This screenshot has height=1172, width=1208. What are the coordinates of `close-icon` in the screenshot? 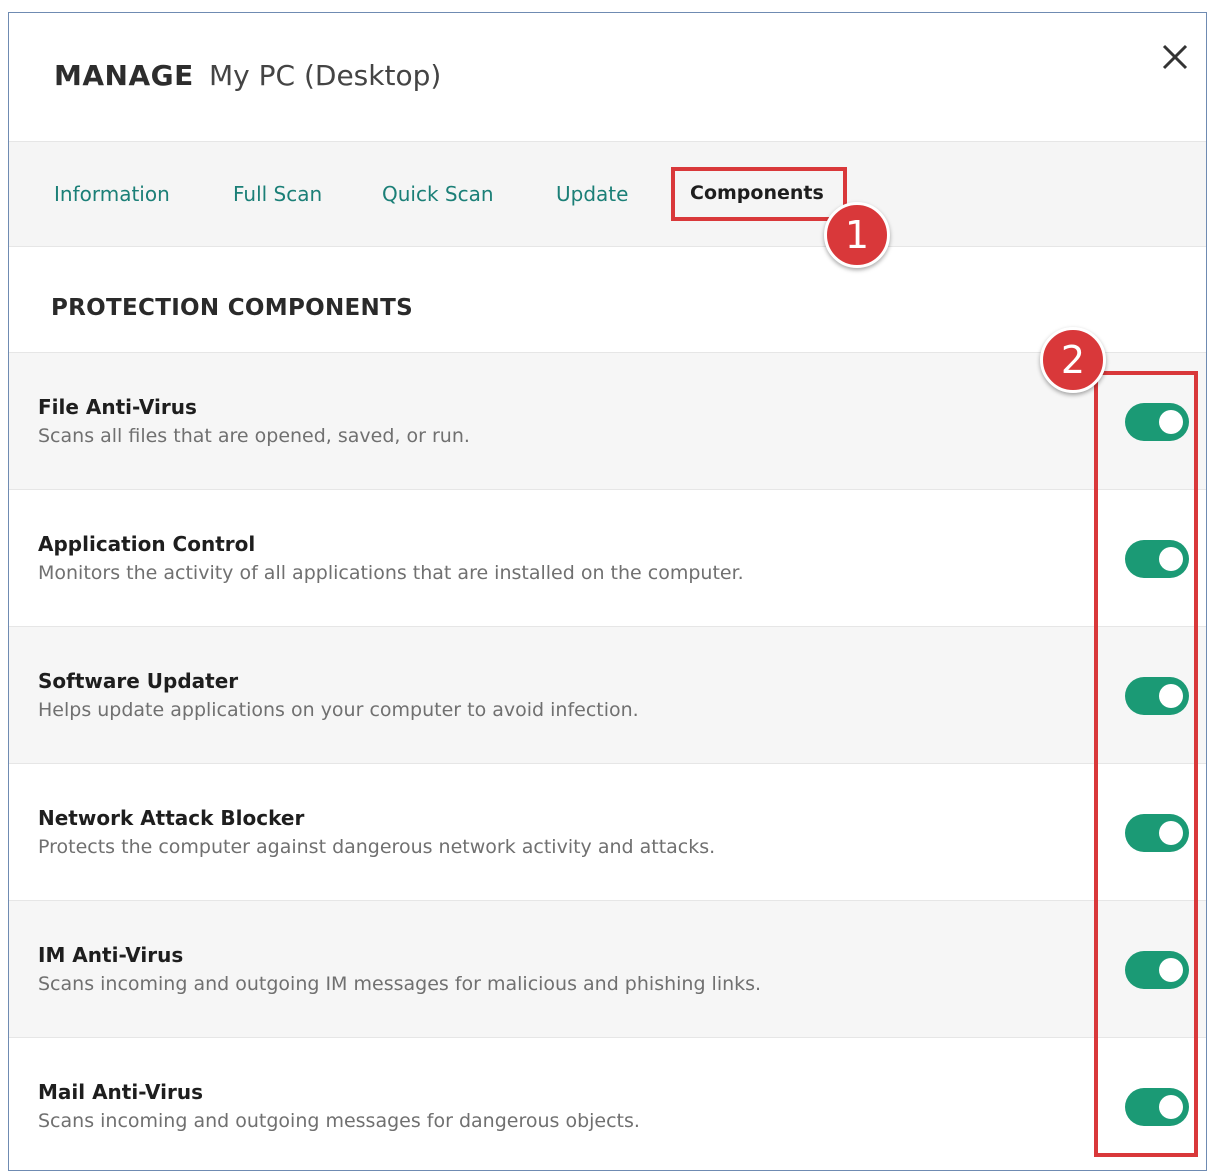 It's located at (1175, 57).